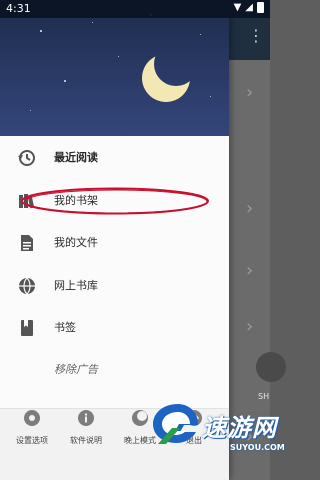 Image resolution: width=320 pixels, height=480 pixels. I want to click on watermark-subtitle: SUYOU.COM, so click(257, 447).